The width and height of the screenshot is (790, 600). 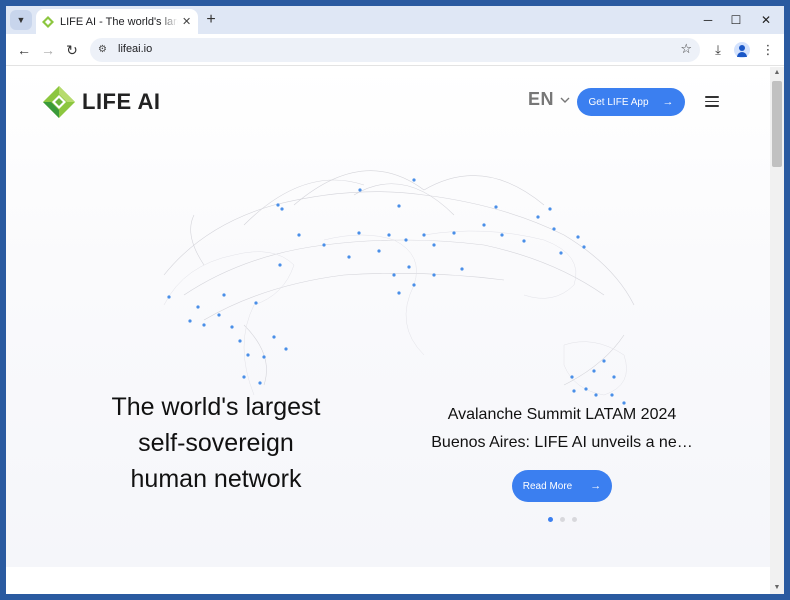 What do you see at coordinates (718, 50) in the screenshot?
I see `download-icon: ⤓` at bounding box center [718, 50].